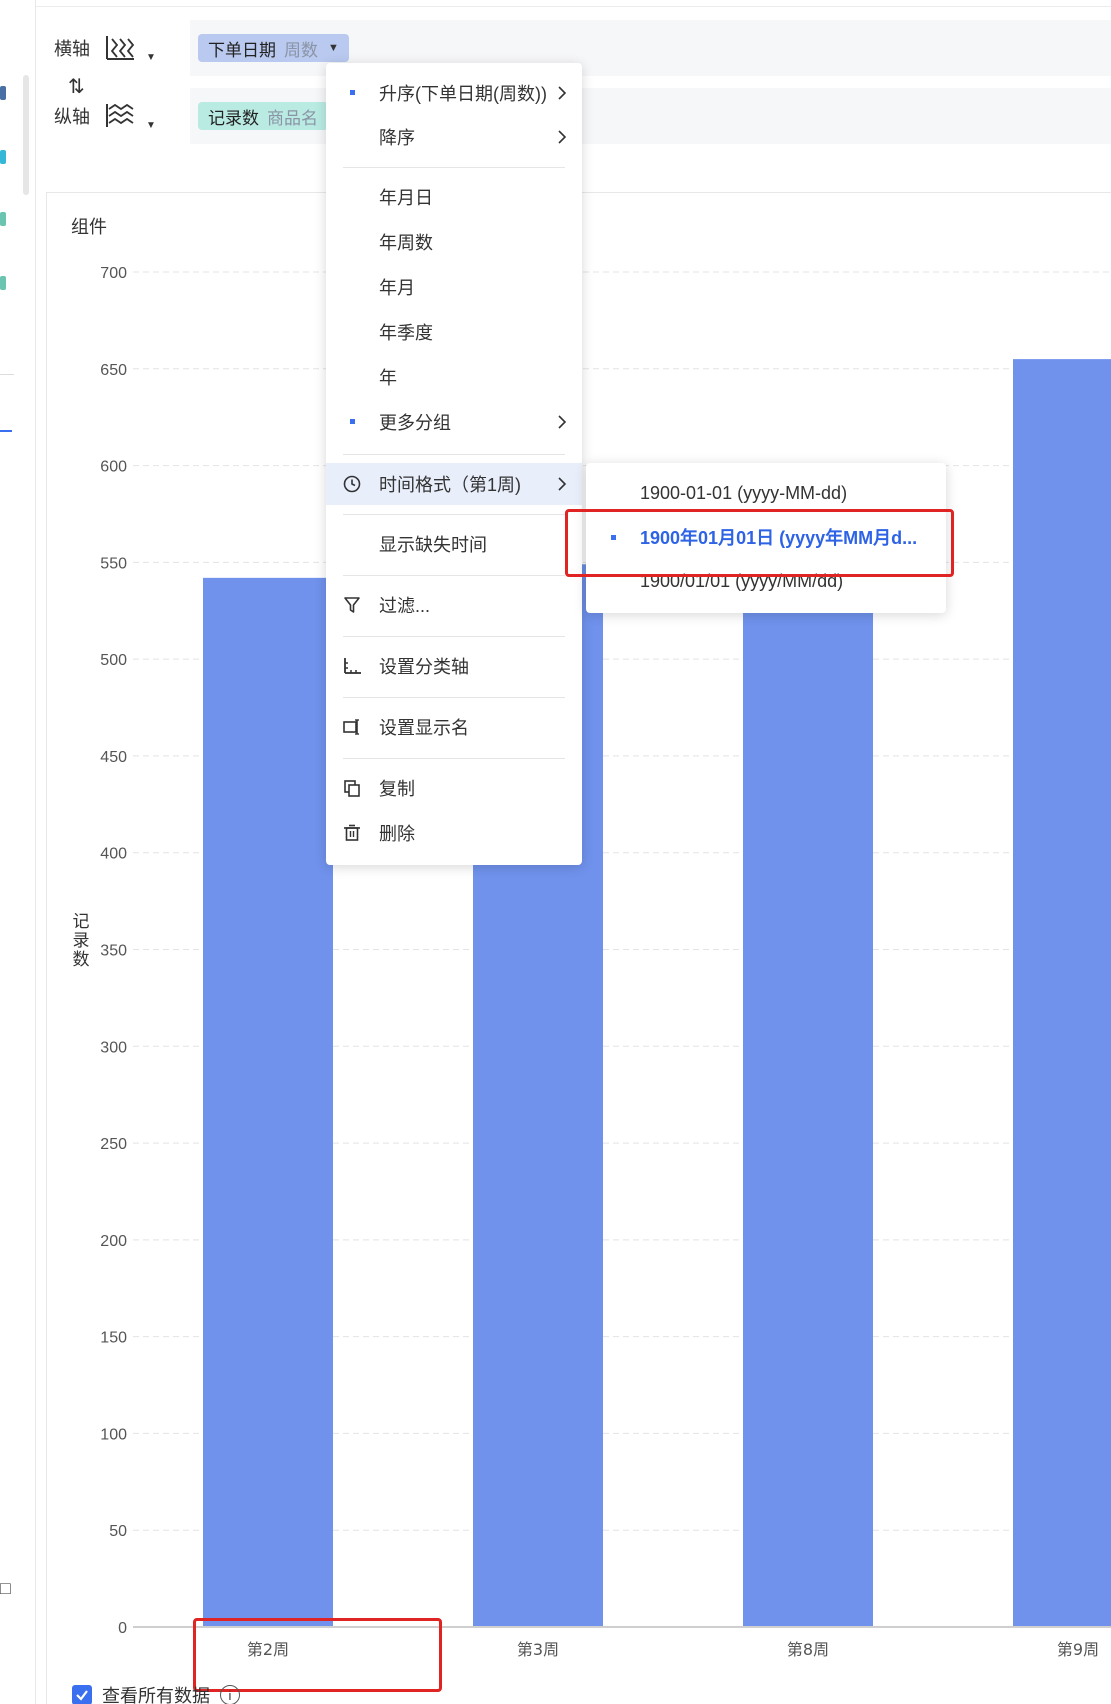  I want to click on y-axis-field-pill: 记录数 商品名, so click(263, 116).